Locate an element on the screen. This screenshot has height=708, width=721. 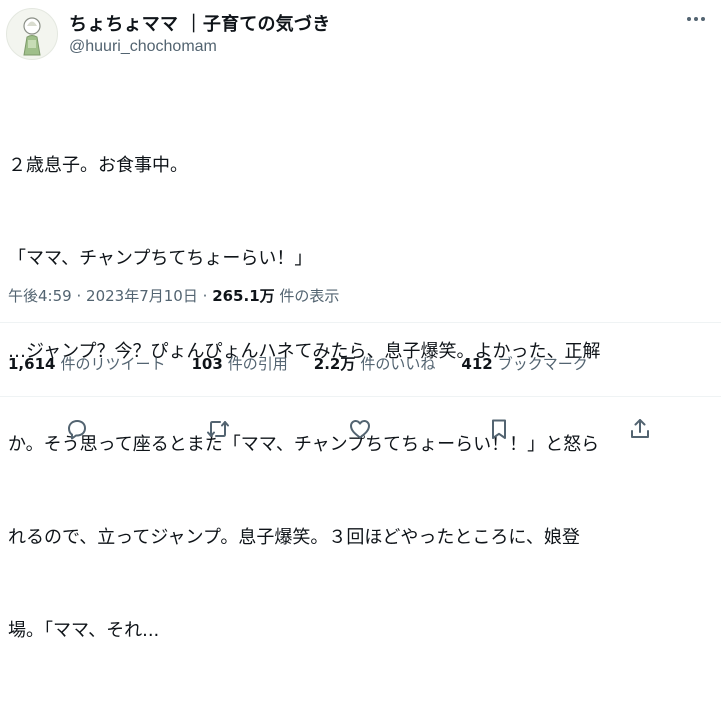
views-label: 件の表示 is located at coordinates (309, 296).